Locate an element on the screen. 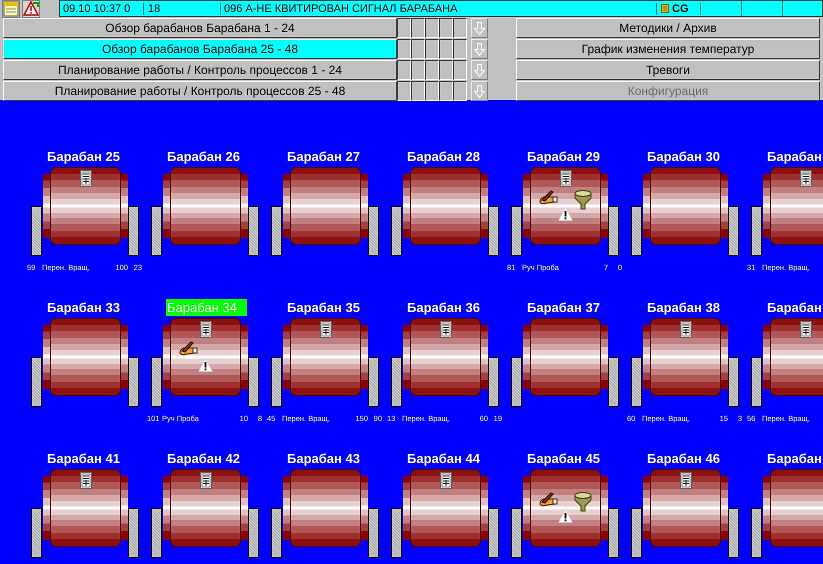 This screenshot has width=823, height=564. drum-label: Барабан 45 is located at coordinates (563, 458).